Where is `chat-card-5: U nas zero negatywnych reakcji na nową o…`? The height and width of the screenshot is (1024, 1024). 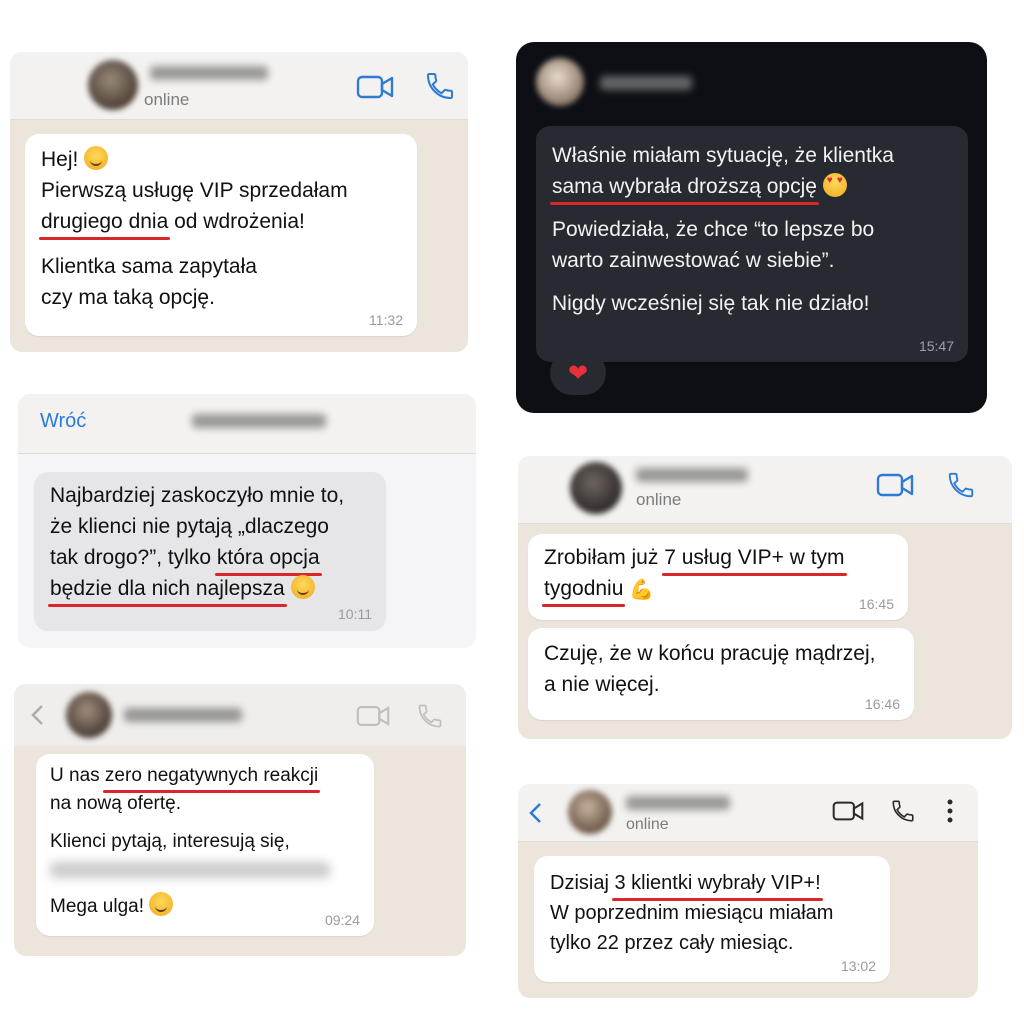 chat-card-5: U nas zero negatywnych reakcji na nową o… is located at coordinates (240, 820).